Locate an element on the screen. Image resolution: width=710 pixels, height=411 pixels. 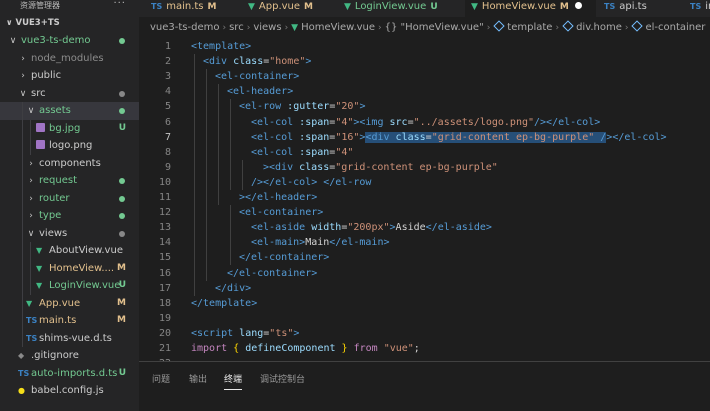
file-tree-item: ▼ HomeView.... M is located at coordinates (69, 268).